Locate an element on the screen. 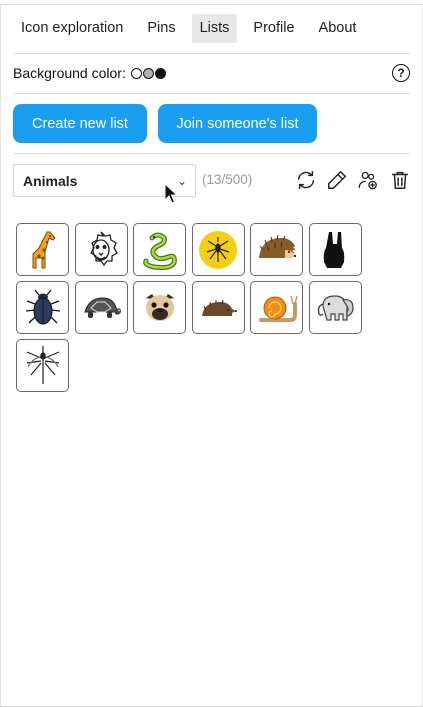 The height and width of the screenshot is (707, 423). mosquito-icon is located at coordinates (42, 364).